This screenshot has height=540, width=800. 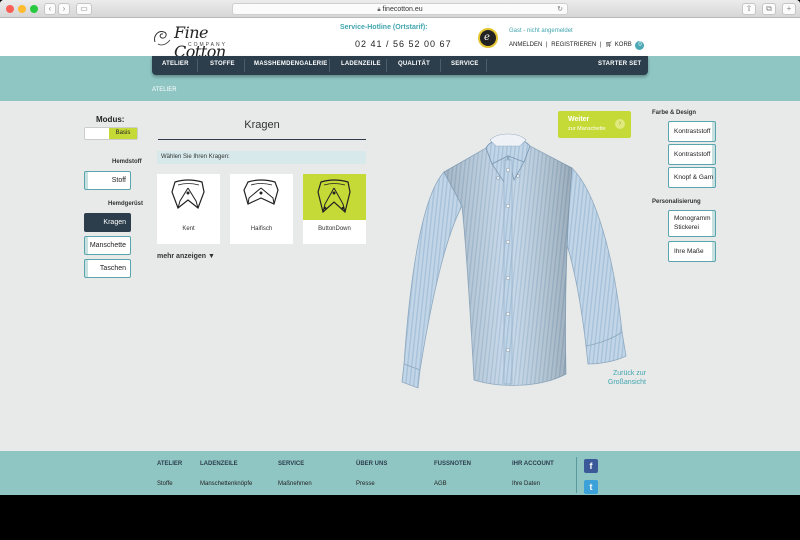 What do you see at coordinates (165, 484) in the screenshot?
I see `footer-link: Stoffe` at bounding box center [165, 484].